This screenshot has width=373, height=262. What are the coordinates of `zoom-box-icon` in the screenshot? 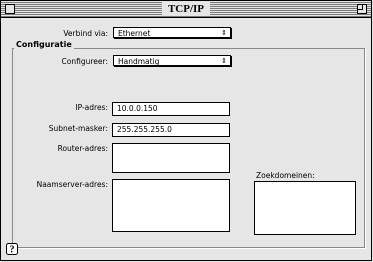 It's located at (362, 9).